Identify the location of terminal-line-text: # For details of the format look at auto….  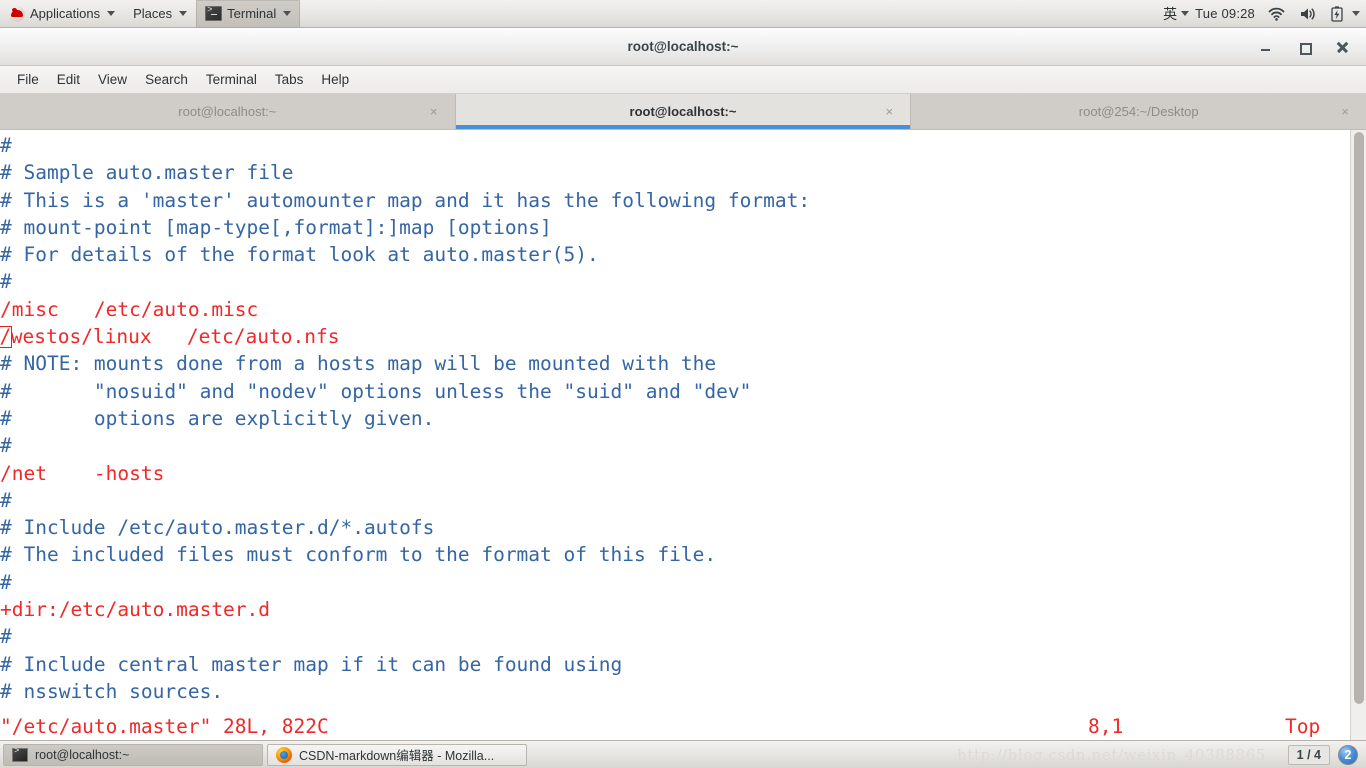
(299, 255).